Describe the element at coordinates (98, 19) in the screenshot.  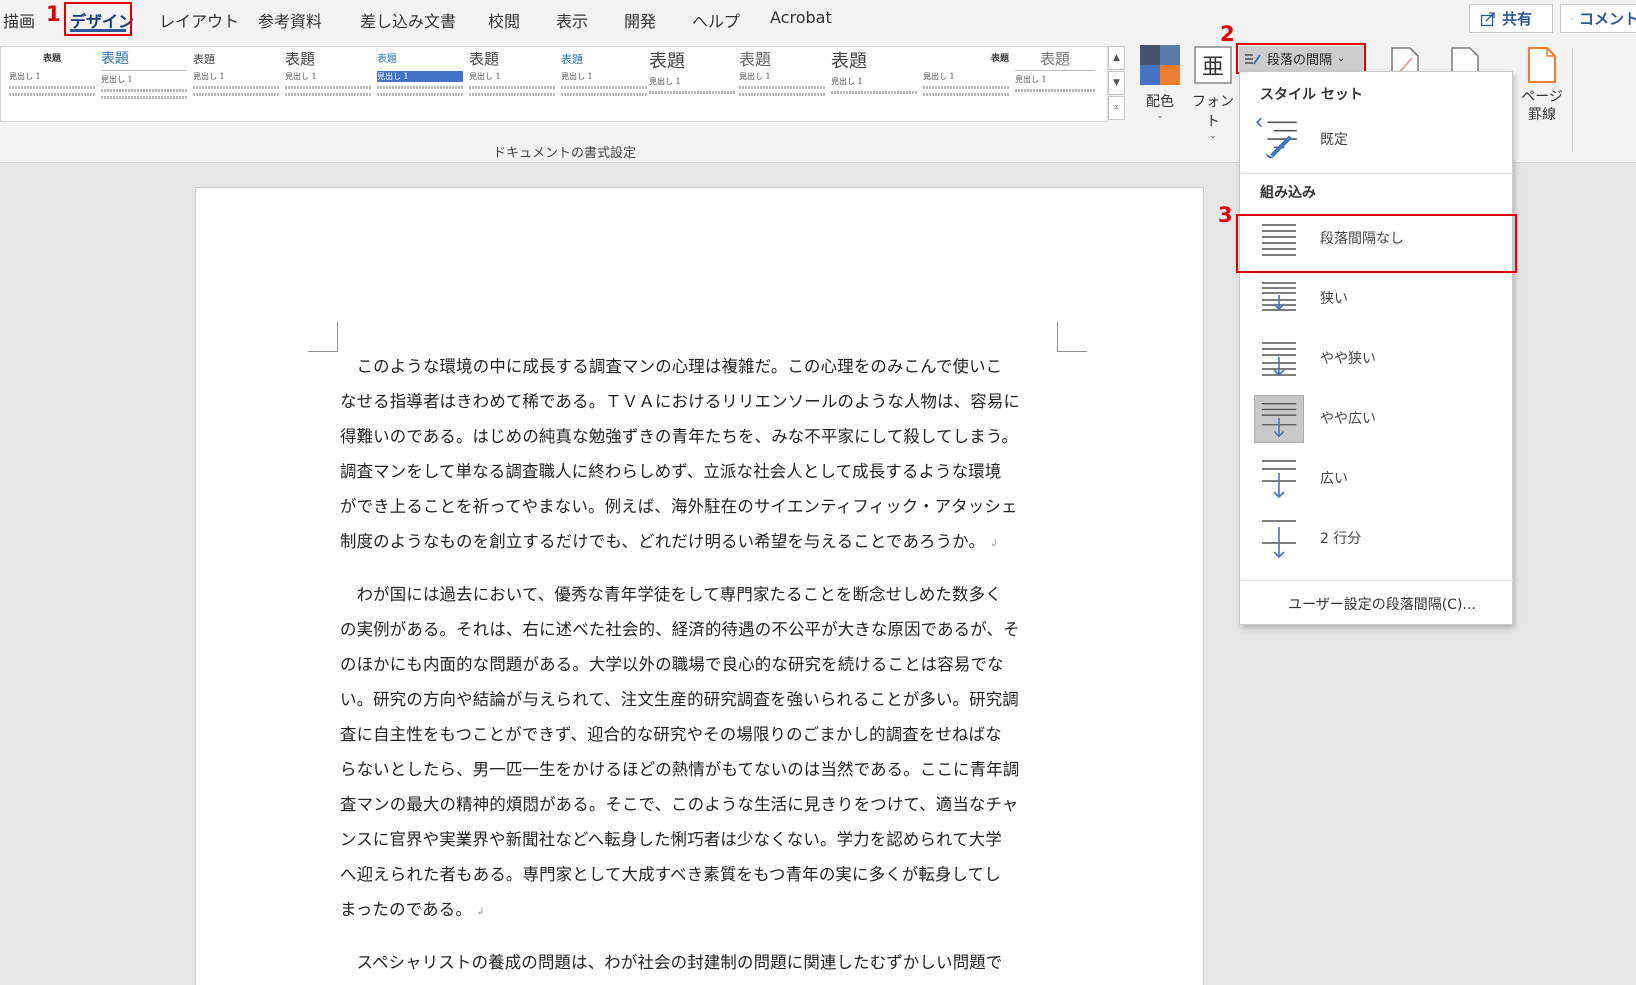
I see `step-1-highlight` at that location.